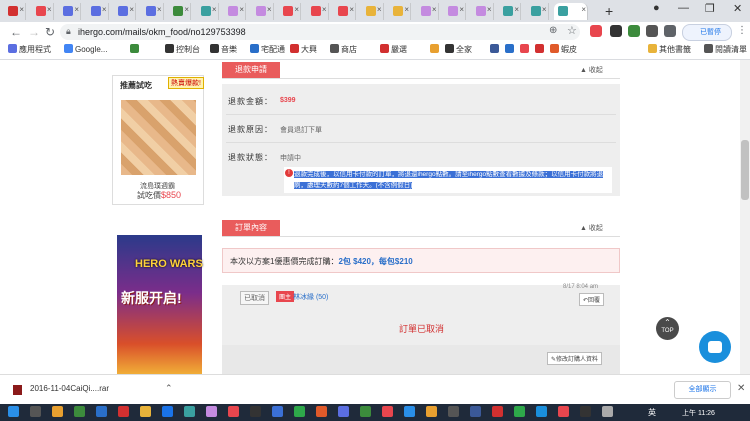  What do you see at coordinates (702, 390) in the screenshot?
I see `show-all-button: 全部顯示` at bounding box center [702, 390].